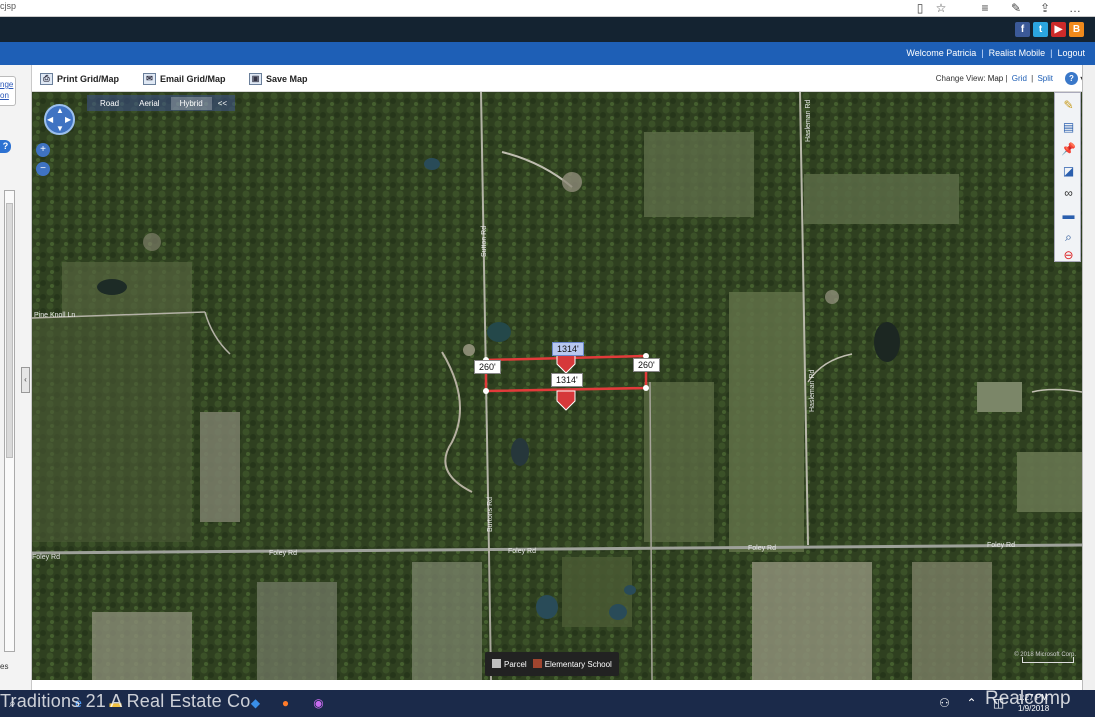  Describe the element at coordinates (1019, 78) in the screenshot. I see `view-grid-link: Grid` at that location.